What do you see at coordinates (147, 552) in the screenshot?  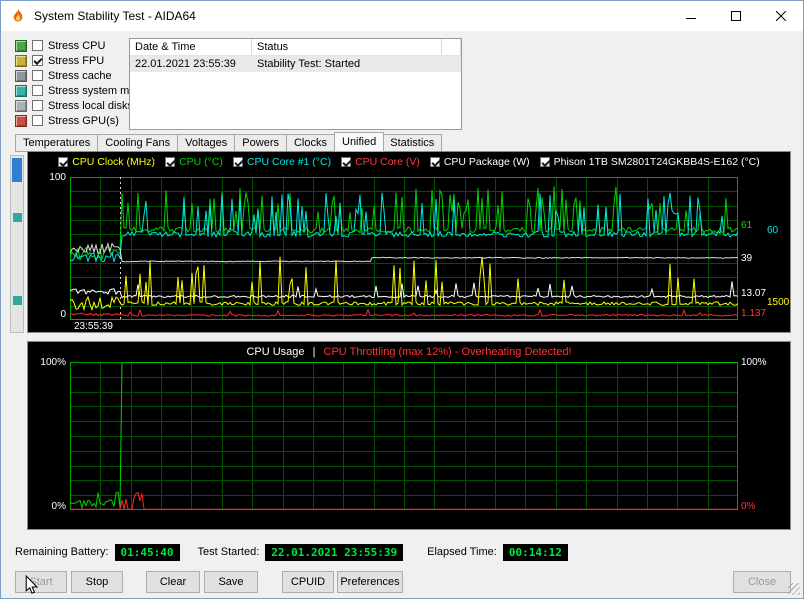 I see `remaining-battery-value: 01:45:40` at bounding box center [147, 552].